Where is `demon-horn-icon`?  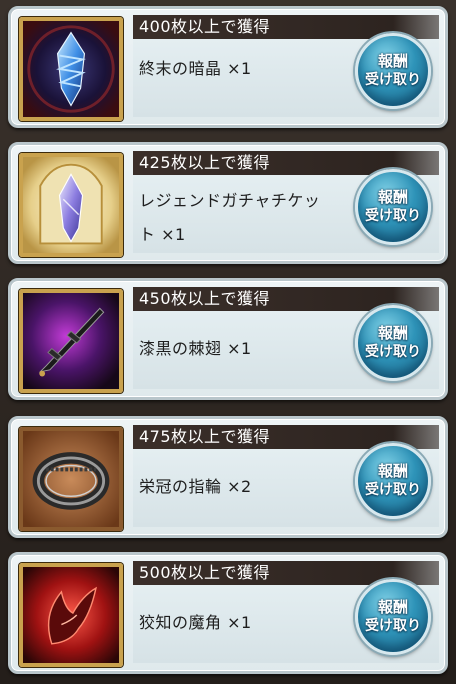
demon-horn-icon is located at coordinates (71, 615).